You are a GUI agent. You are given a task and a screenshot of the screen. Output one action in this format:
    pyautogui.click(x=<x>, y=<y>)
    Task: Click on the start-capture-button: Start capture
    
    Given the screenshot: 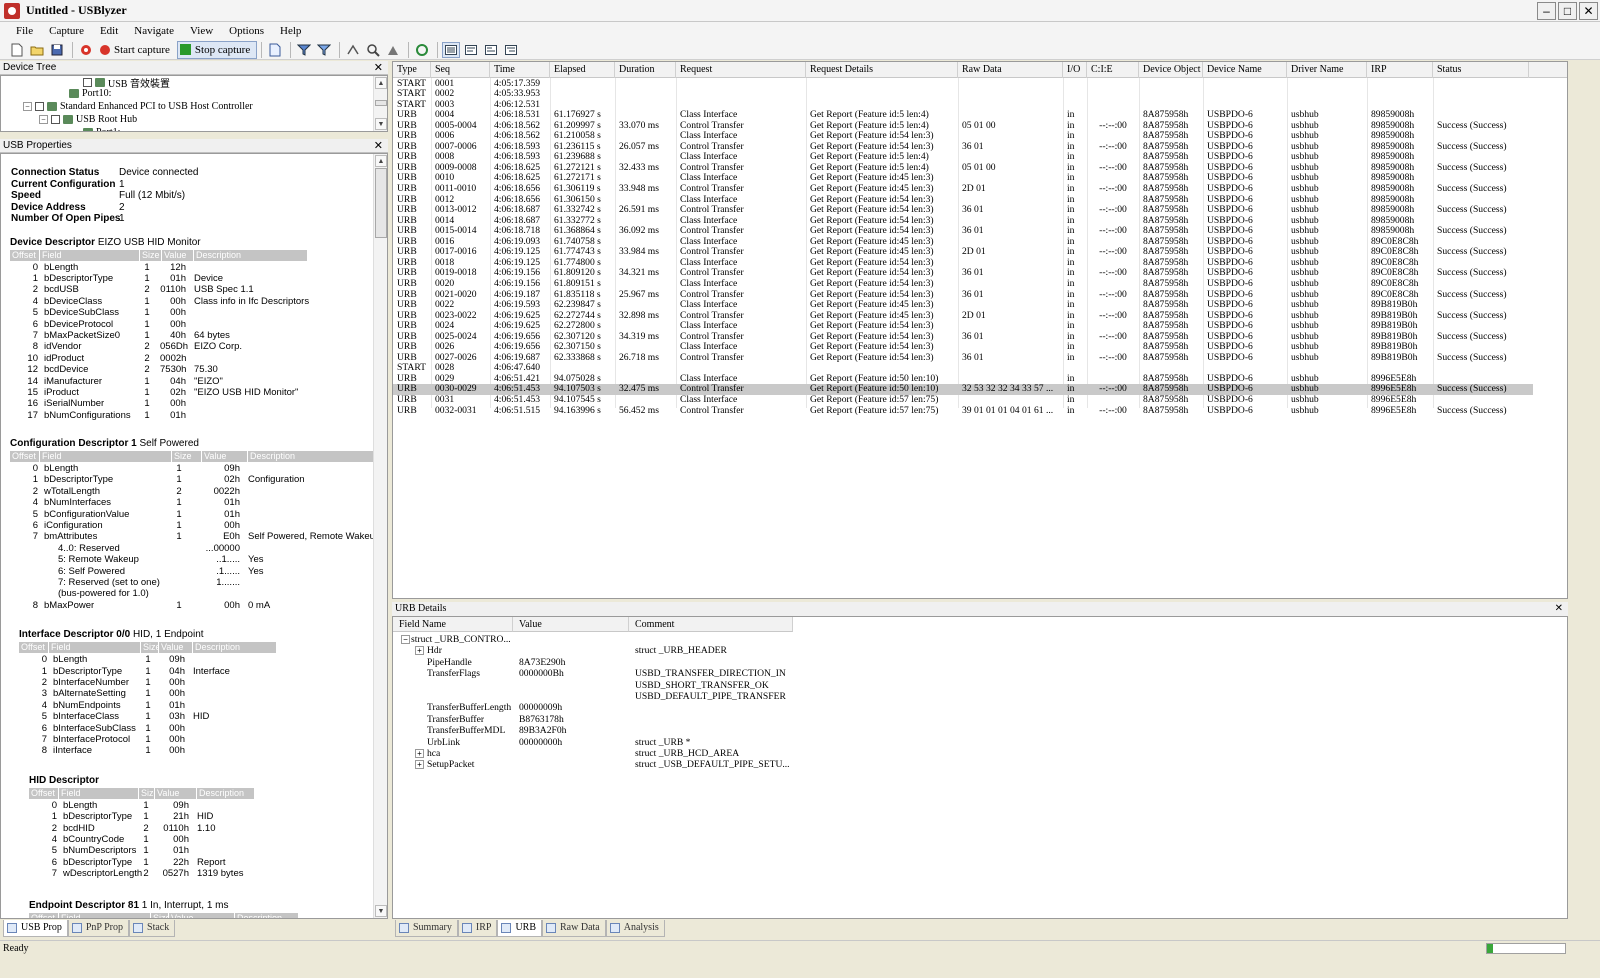 What is the action you would take?
    pyautogui.click(x=137, y=50)
    